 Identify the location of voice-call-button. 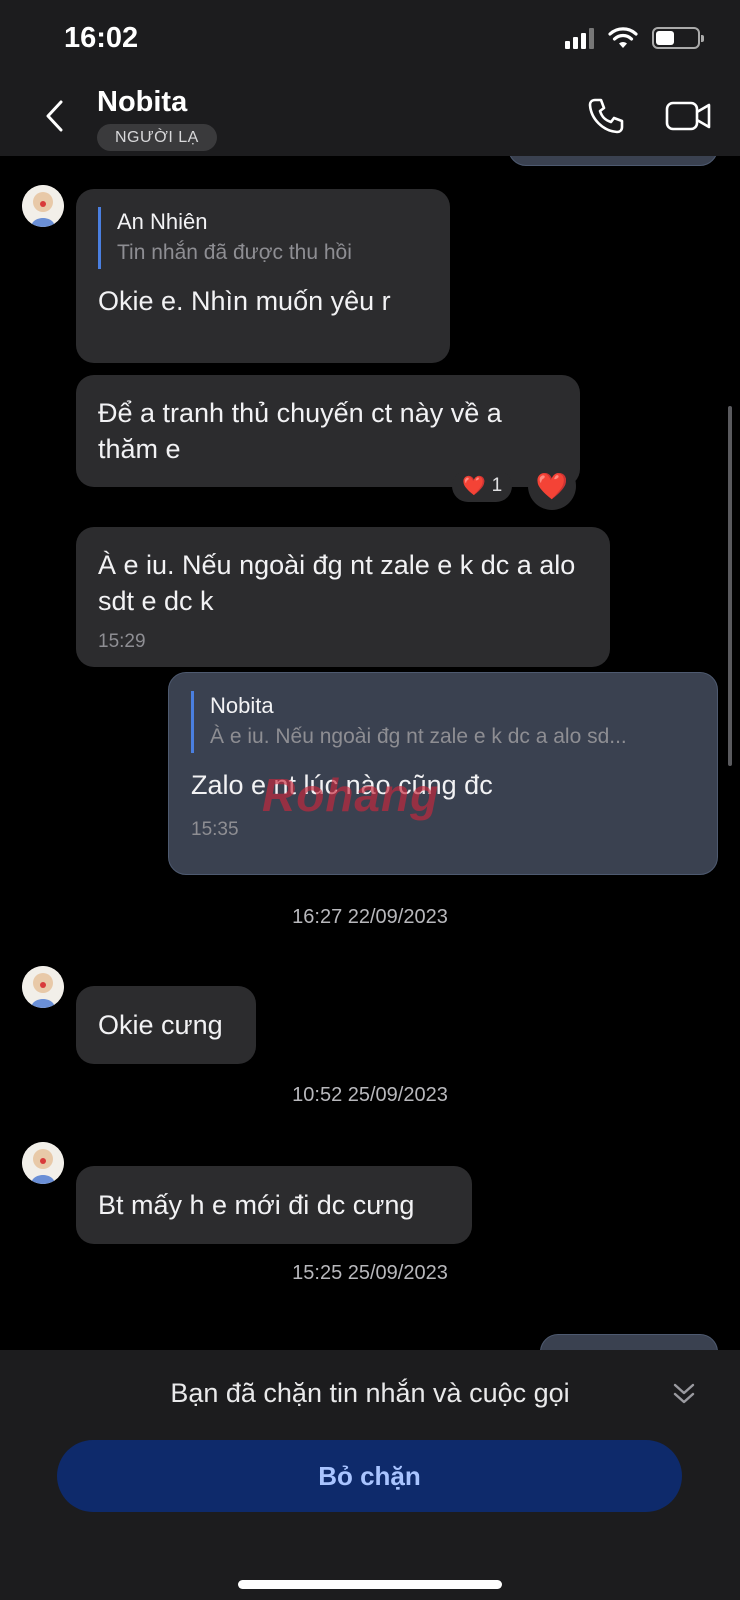
(606, 116).